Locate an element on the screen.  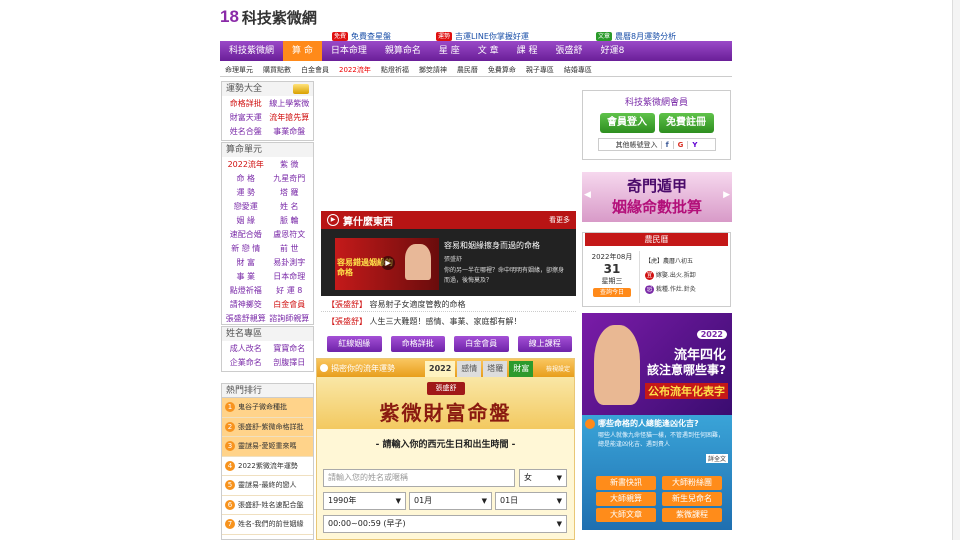
platinum-member-button: 白金會員 is located at coordinates (481, 344).